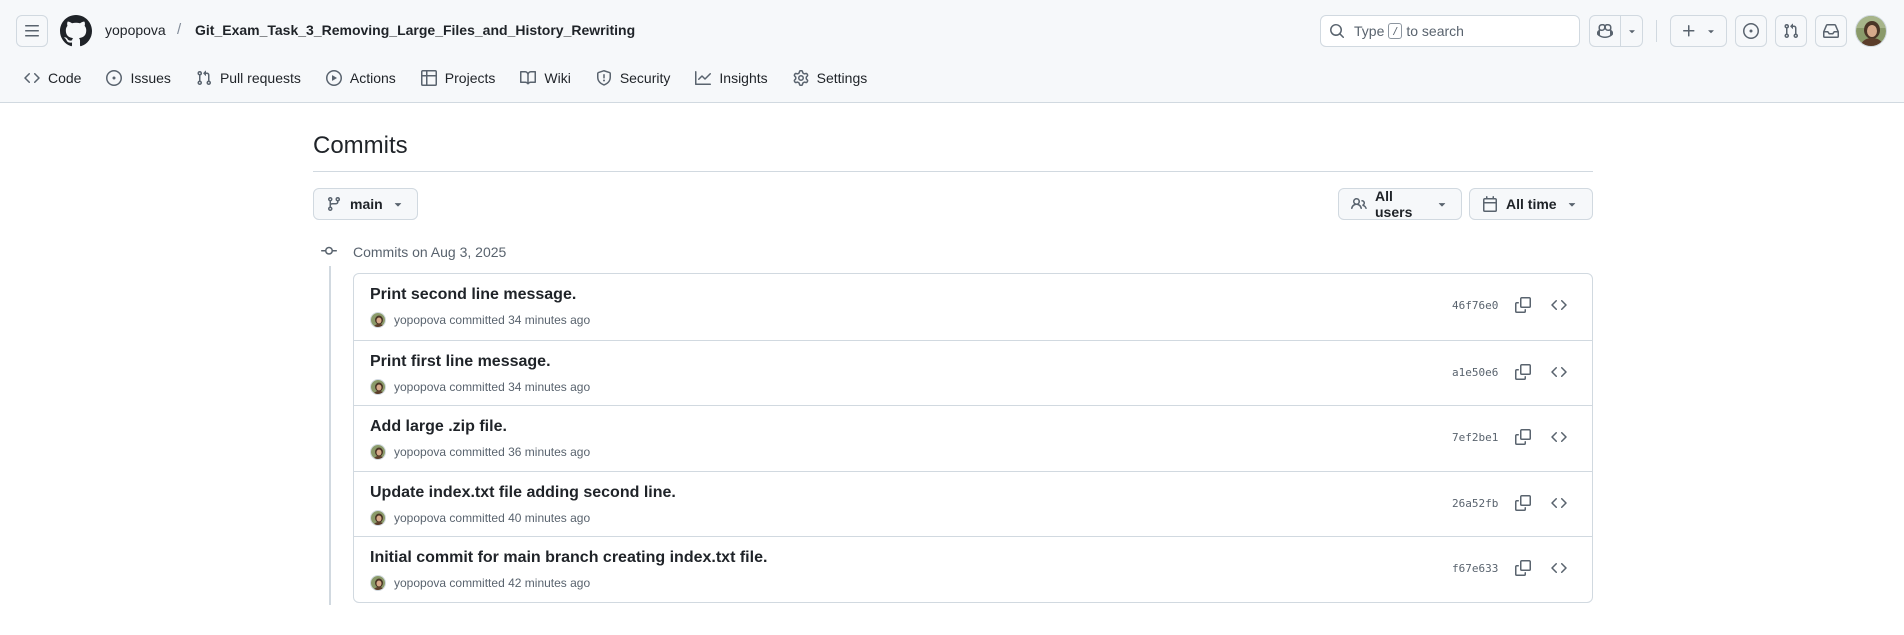 This screenshot has width=1904, height=635. I want to click on branch-select-button: main, so click(365, 204).